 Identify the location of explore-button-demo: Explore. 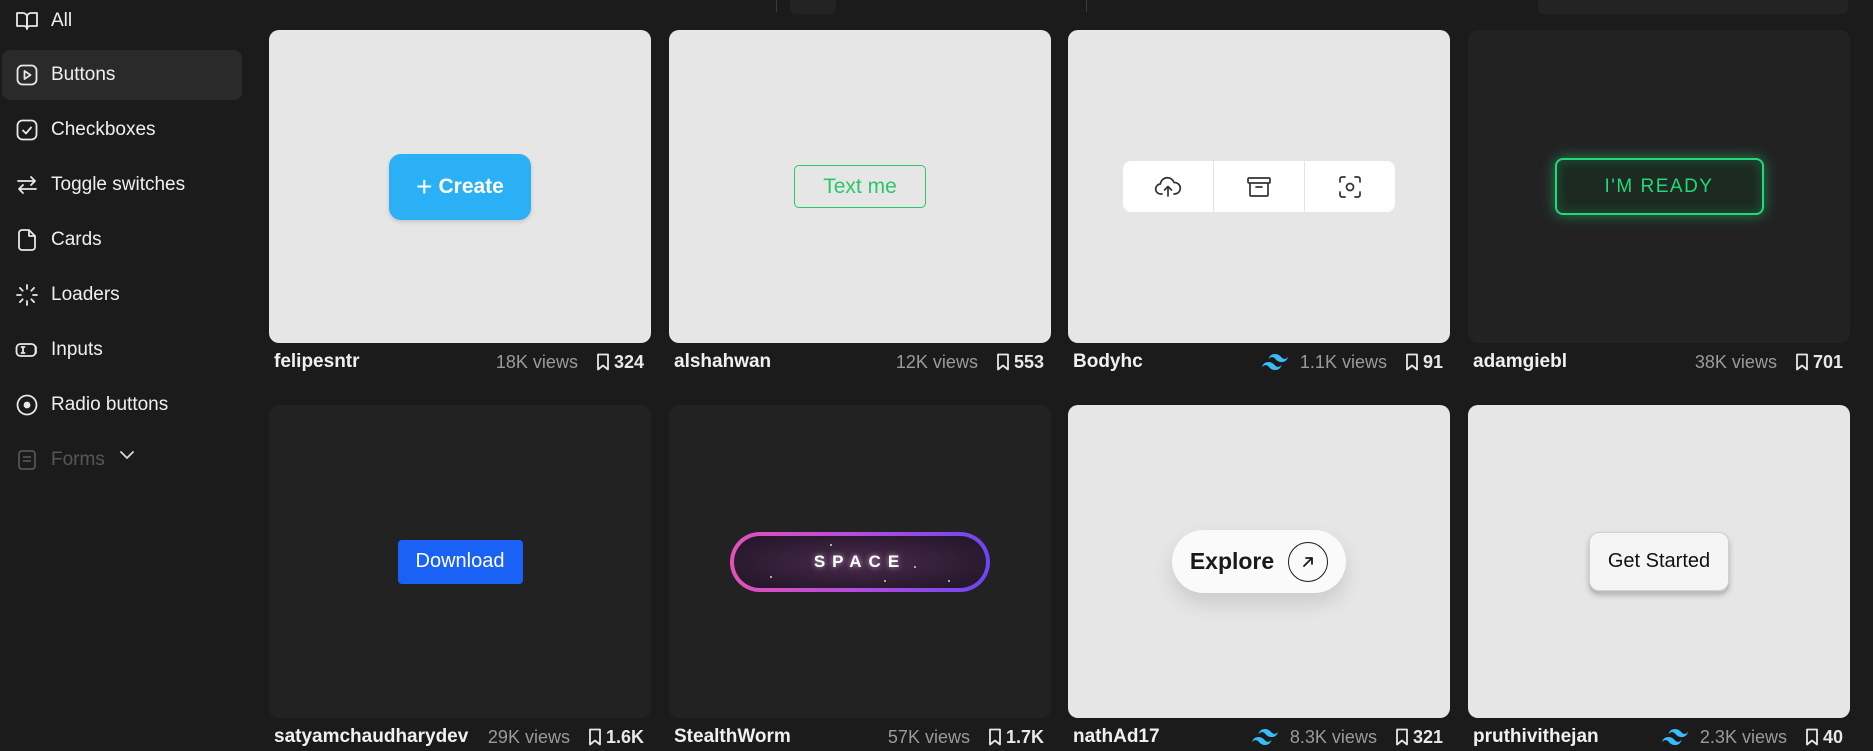
(1259, 561).